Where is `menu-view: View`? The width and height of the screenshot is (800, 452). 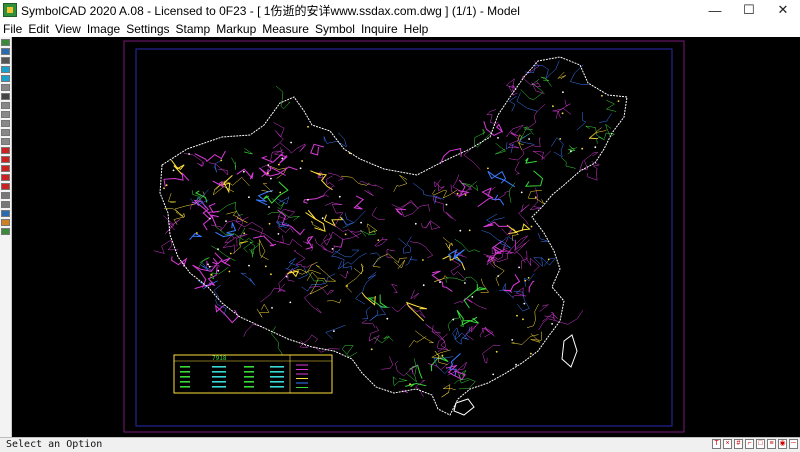 menu-view: View is located at coordinates (68, 29).